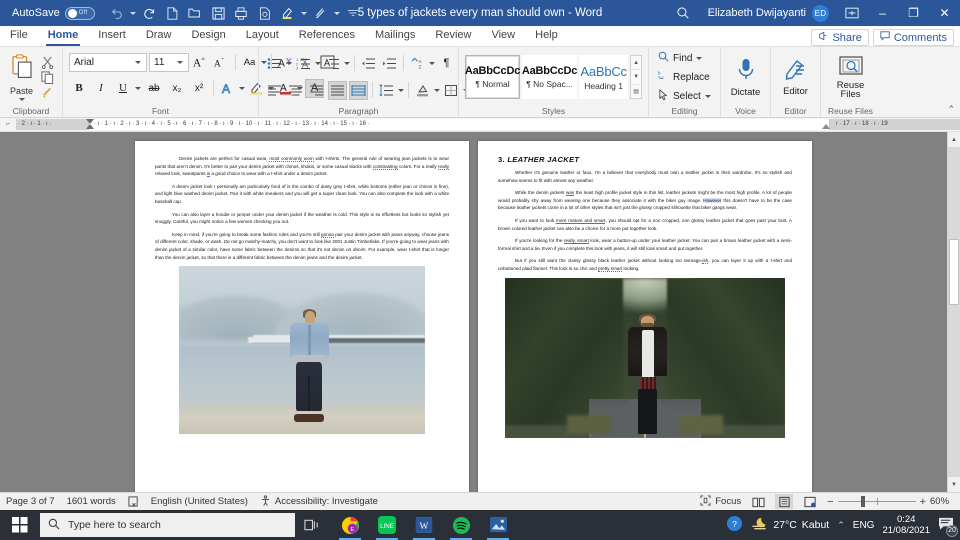 This screenshot has height=540, width=960. Describe the element at coordinates (303, 63) in the screenshot. I see `numbering-icon: 123` at that location.